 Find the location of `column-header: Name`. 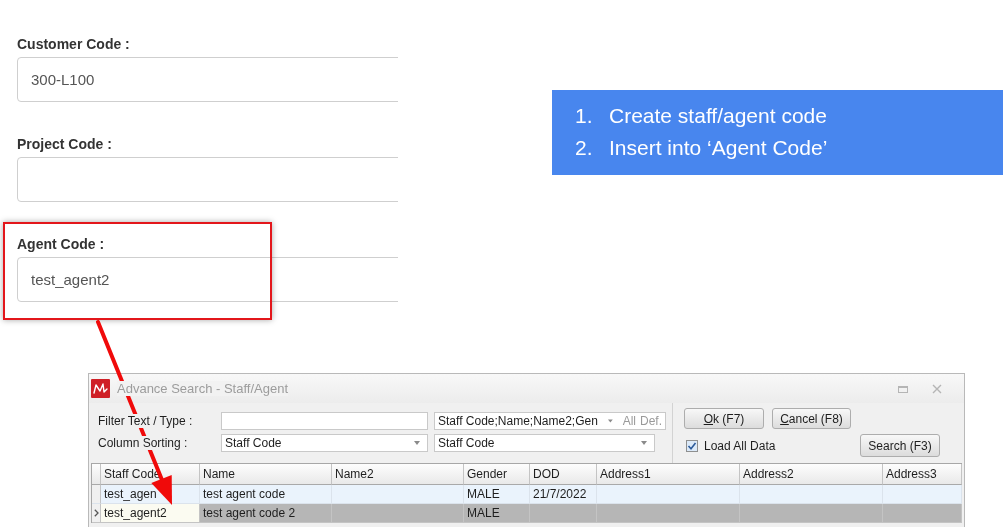

column-header: Name is located at coordinates (266, 474).